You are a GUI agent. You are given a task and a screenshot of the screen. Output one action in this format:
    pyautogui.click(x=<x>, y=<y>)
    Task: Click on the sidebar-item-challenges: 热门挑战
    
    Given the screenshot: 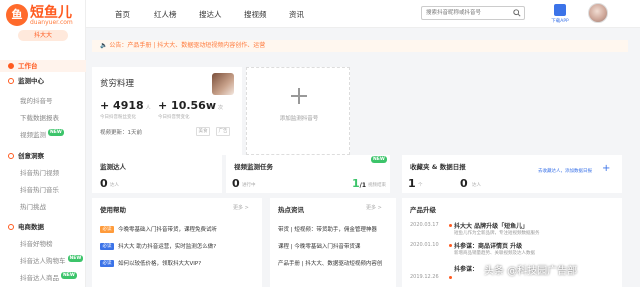 What is the action you would take?
    pyautogui.click(x=43, y=207)
    